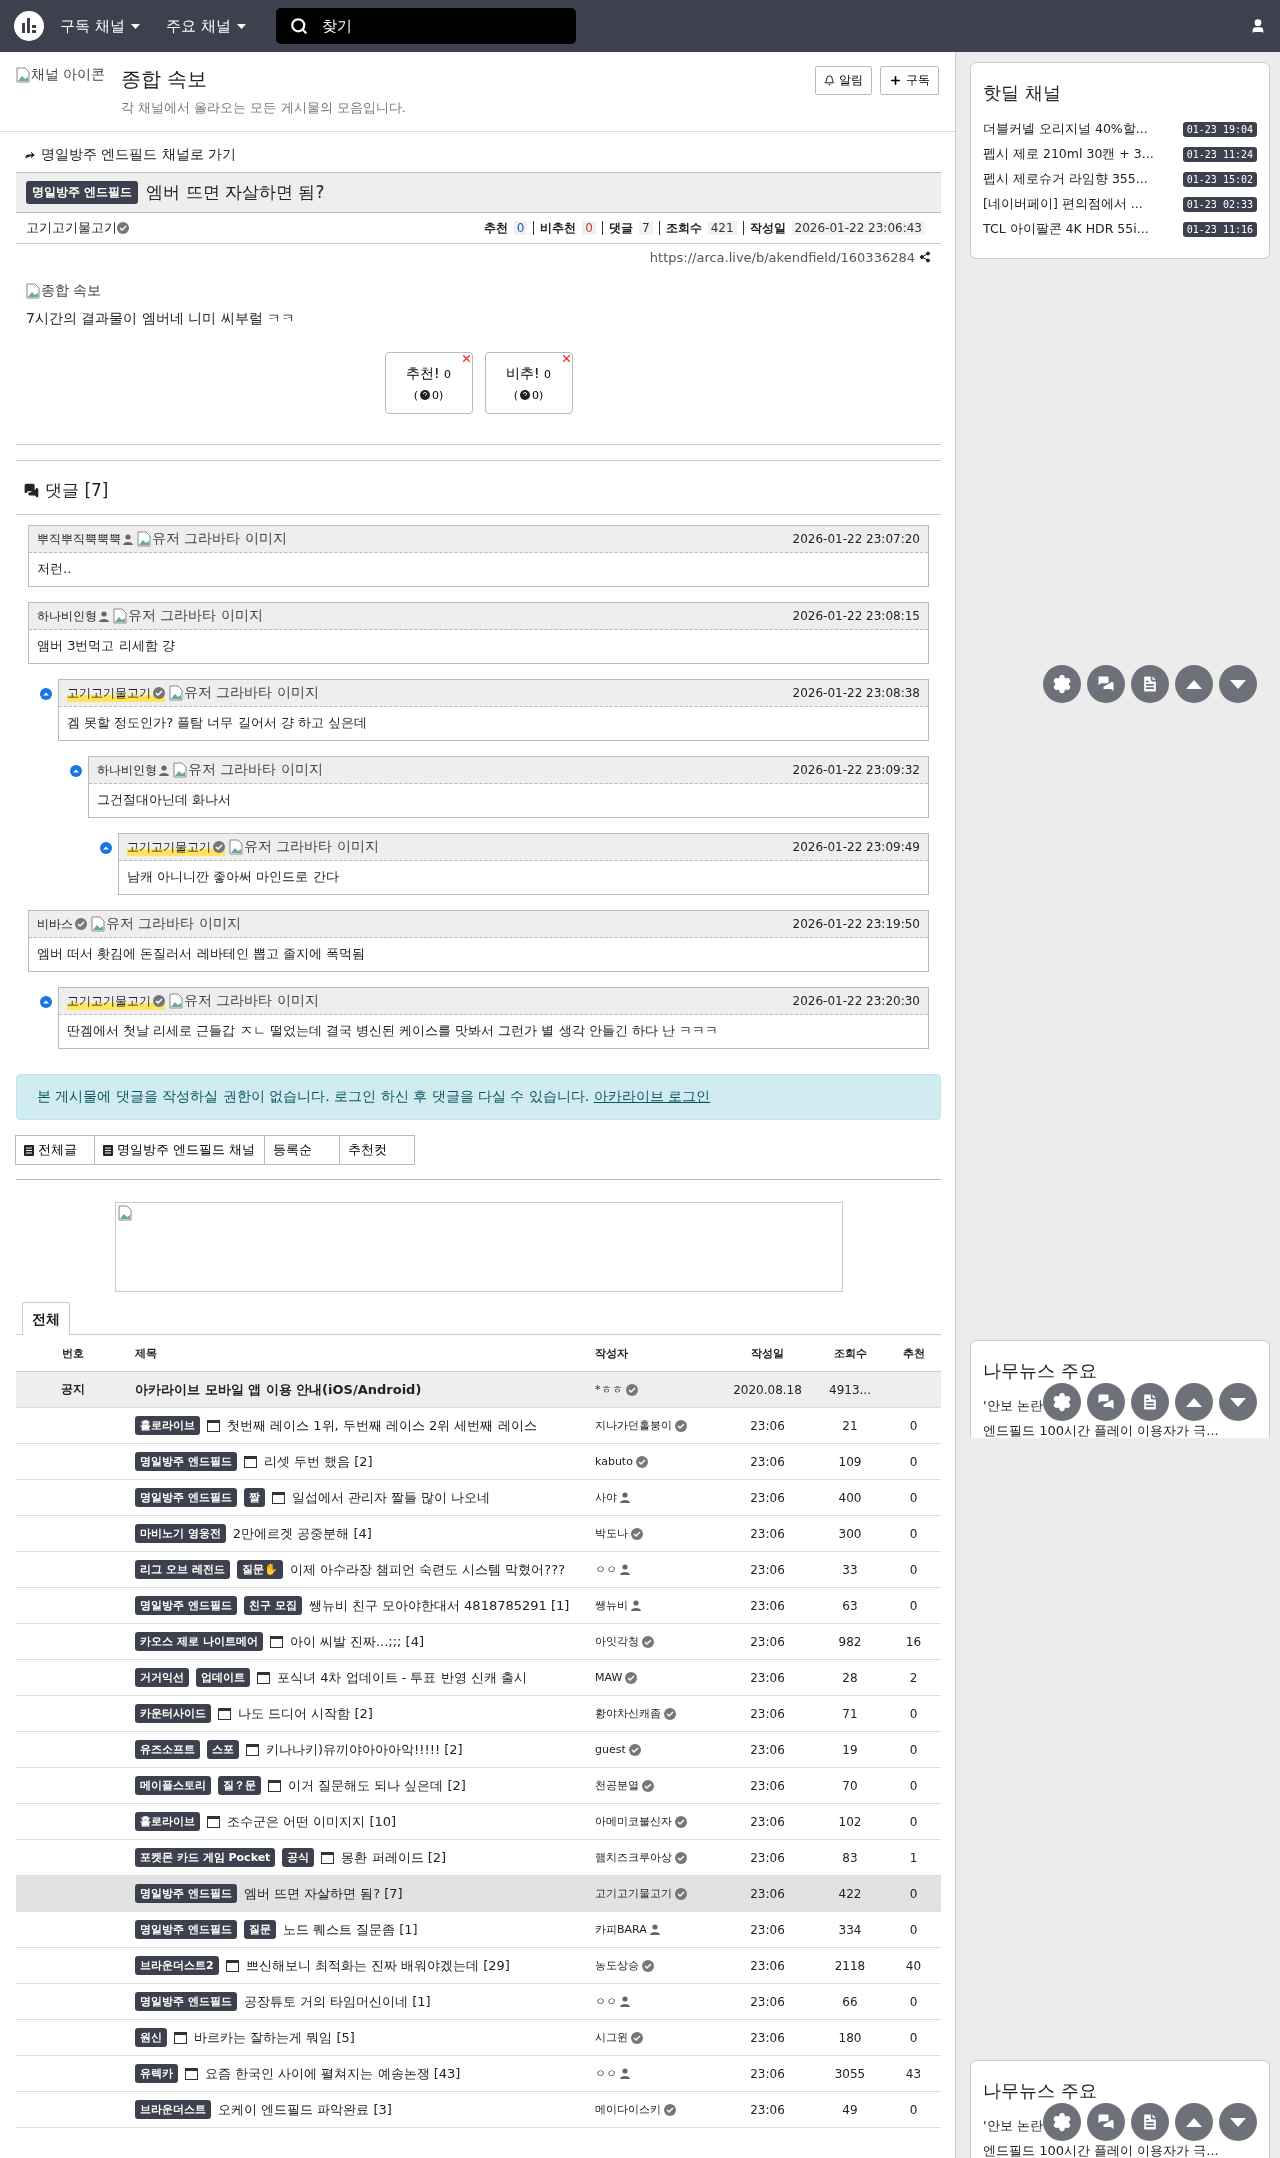 The width and height of the screenshot is (1280, 2158). I want to click on subscribe-button: 구독, so click(909, 80).